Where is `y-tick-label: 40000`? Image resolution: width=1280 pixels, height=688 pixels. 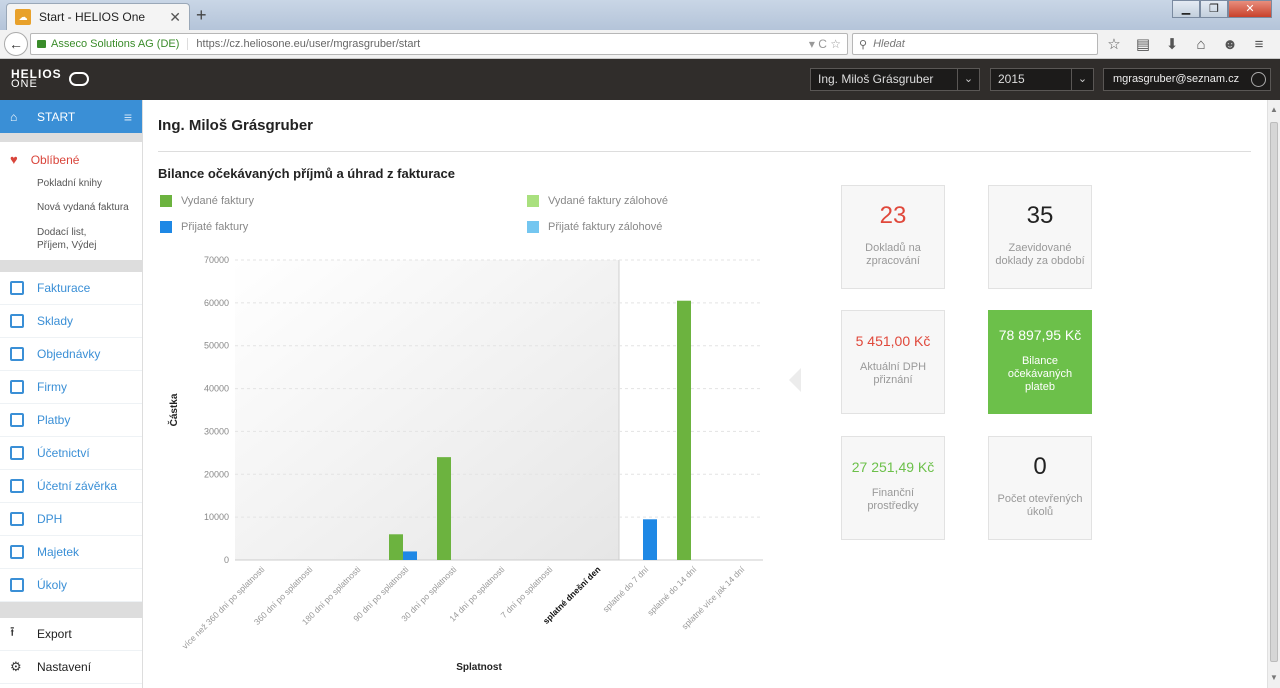
y-tick-label: 40000 is located at coordinates (216, 389).